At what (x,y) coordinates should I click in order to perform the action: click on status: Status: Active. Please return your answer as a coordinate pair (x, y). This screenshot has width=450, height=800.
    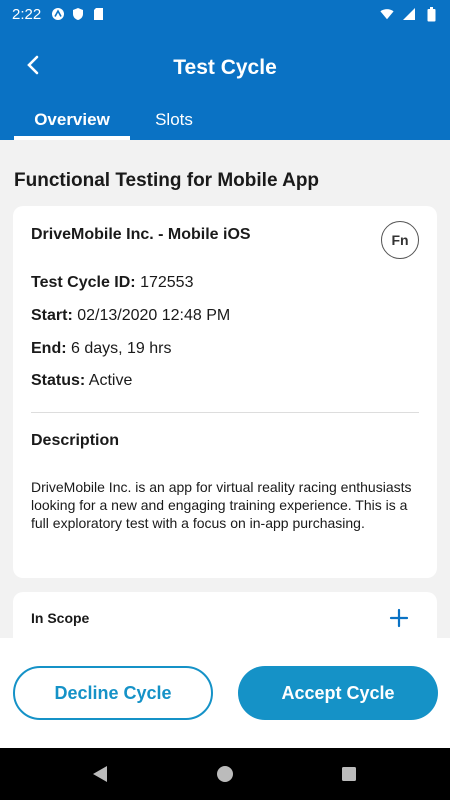
    Looking at the image, I should click on (81, 381).